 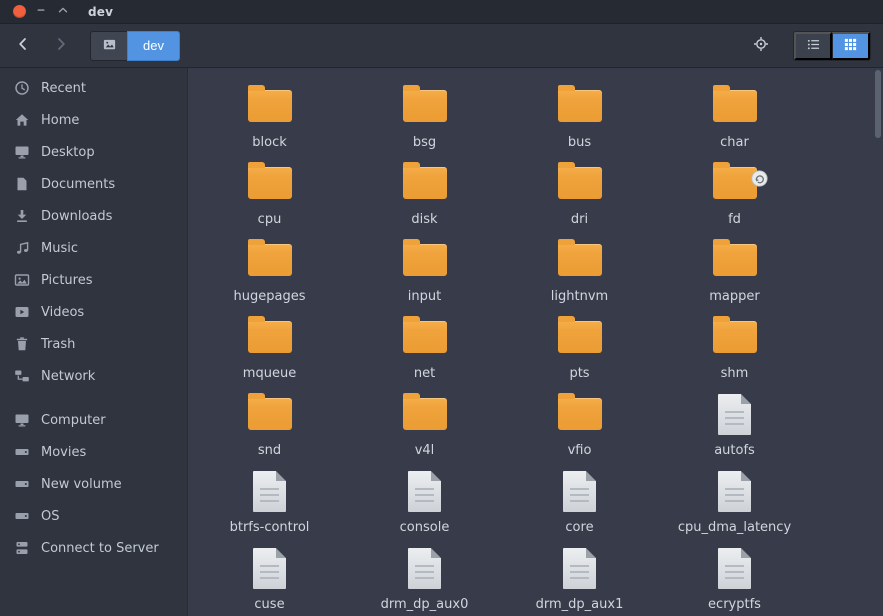 I want to click on file-label: btrfs-control, so click(x=269, y=527).